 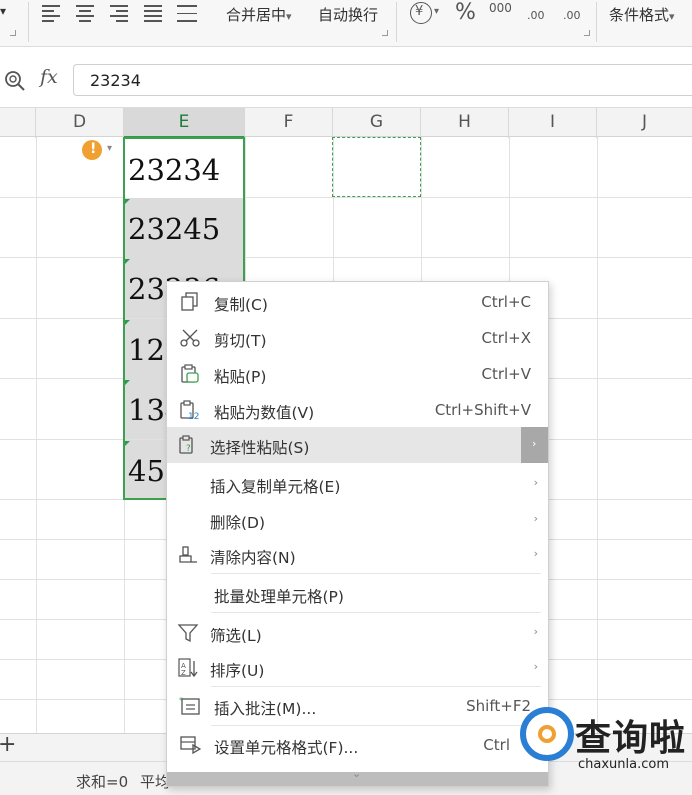 What do you see at coordinates (193, 416) in the screenshot?
I see `svg-text: 12` at bounding box center [193, 416].